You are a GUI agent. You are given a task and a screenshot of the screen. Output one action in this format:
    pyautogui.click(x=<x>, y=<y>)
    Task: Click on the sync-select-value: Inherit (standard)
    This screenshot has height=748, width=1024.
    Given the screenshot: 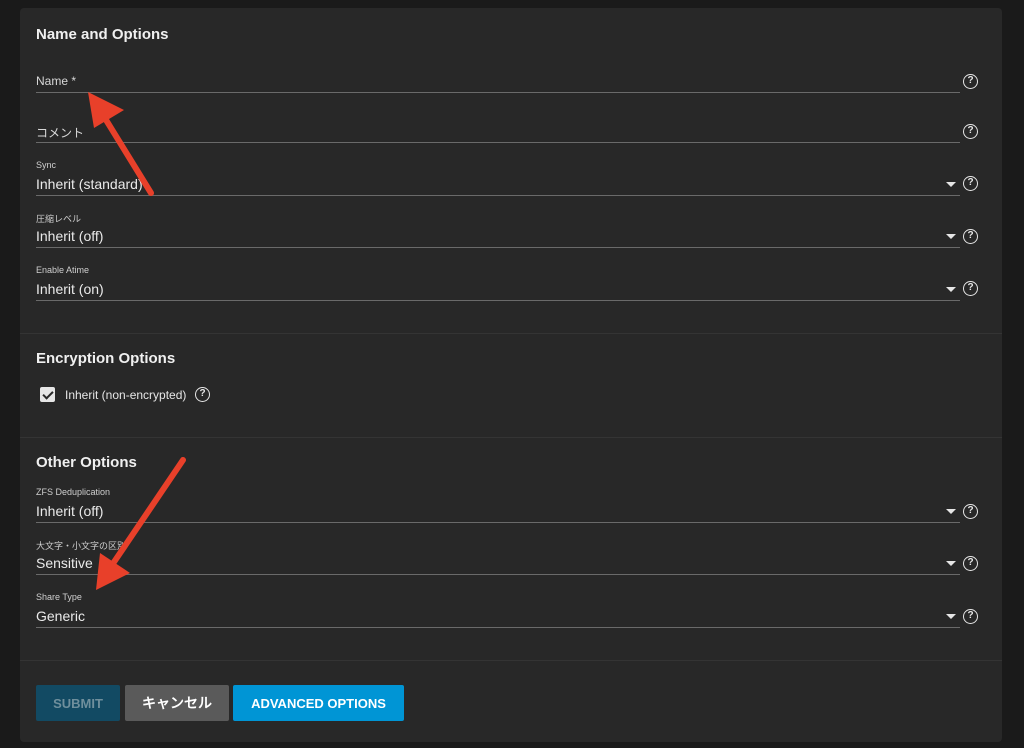 What is the action you would take?
    pyautogui.click(x=89, y=184)
    